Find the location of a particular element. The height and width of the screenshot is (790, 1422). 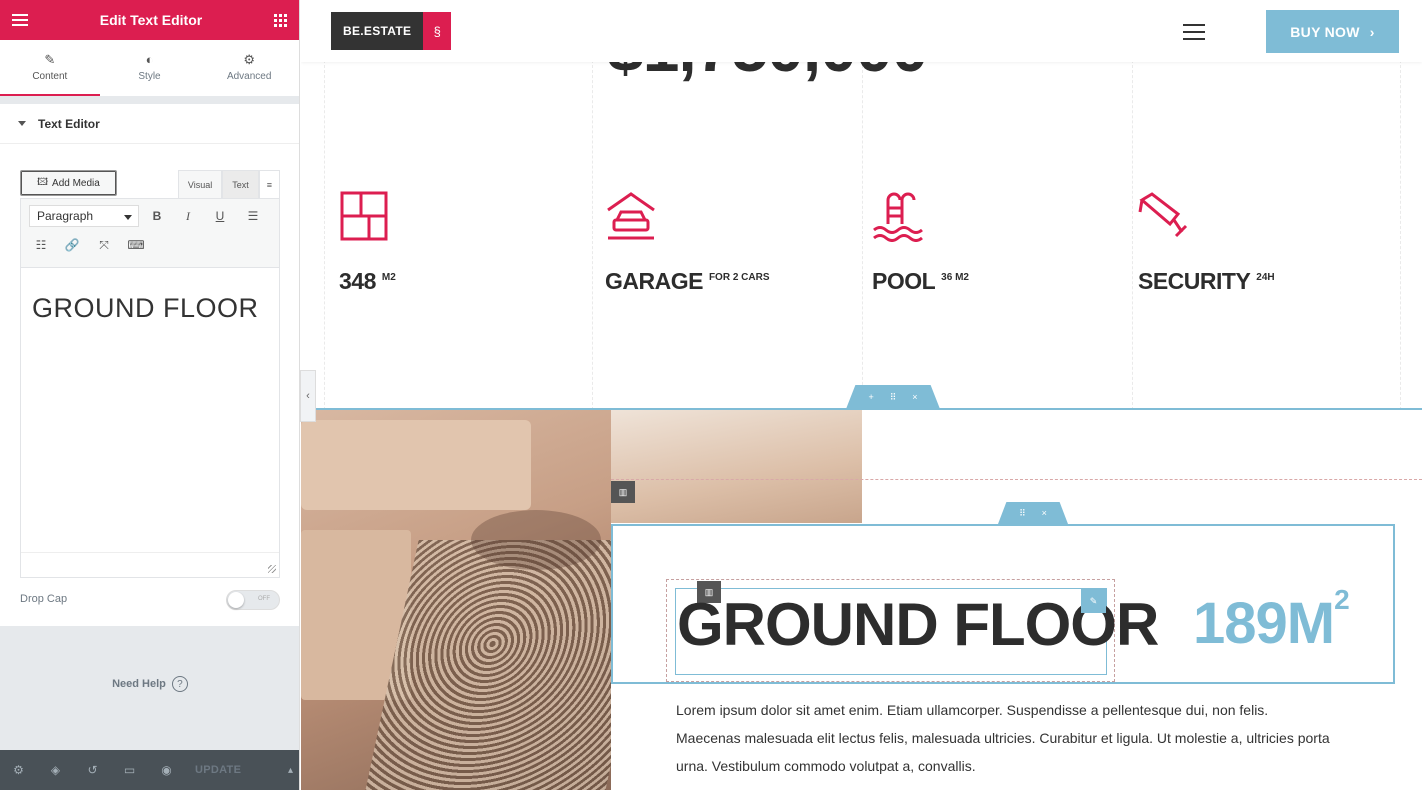

living-room-photo is located at coordinates (456, 600).